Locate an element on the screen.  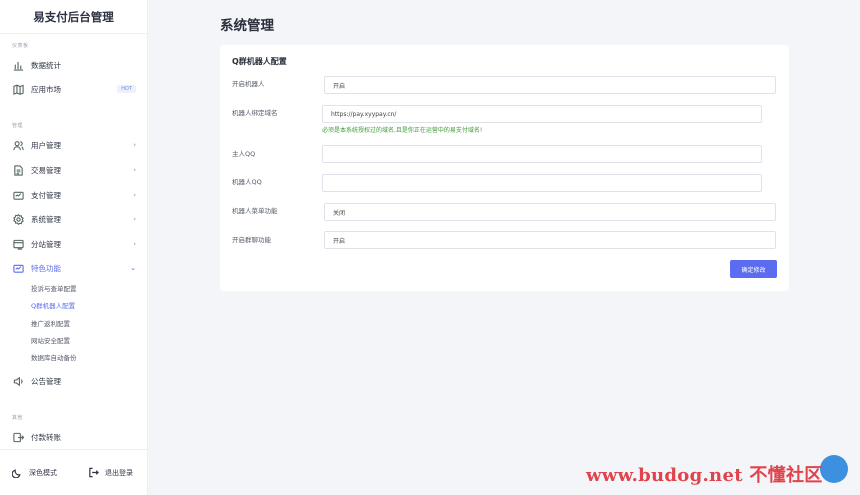
speaker-icon is located at coordinates (18, 381).